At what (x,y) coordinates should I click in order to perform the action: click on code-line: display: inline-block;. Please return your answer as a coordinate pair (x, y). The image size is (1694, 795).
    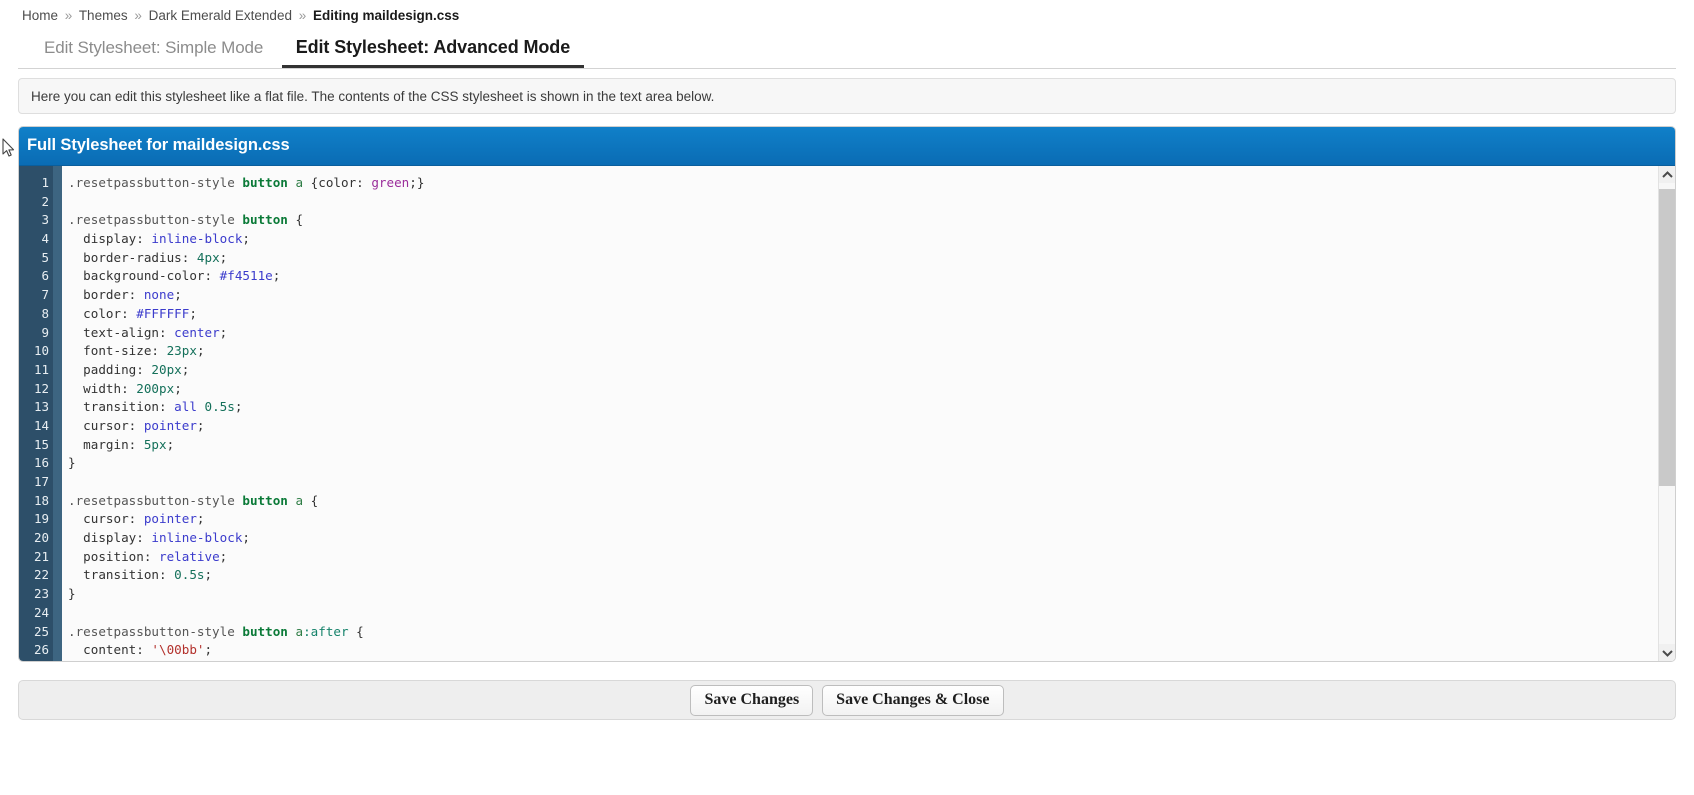
    Looking at the image, I should click on (863, 538).